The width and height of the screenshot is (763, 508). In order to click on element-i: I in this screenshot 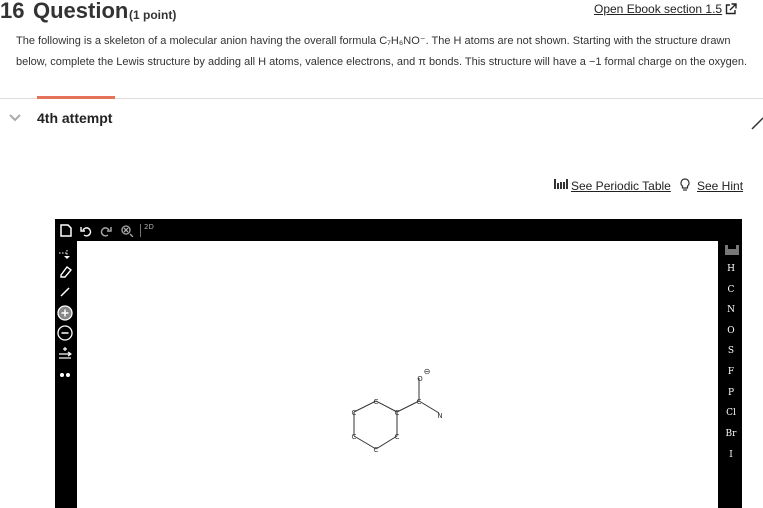, I will do `click(731, 455)`.